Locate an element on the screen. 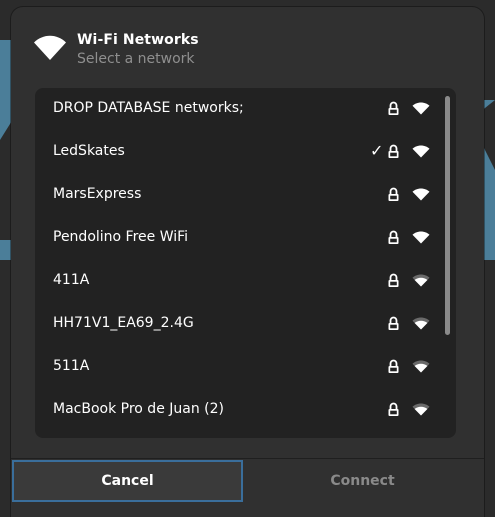 The image size is (495, 517). network-name: DROP DATABASE networks; is located at coordinates (148, 108).